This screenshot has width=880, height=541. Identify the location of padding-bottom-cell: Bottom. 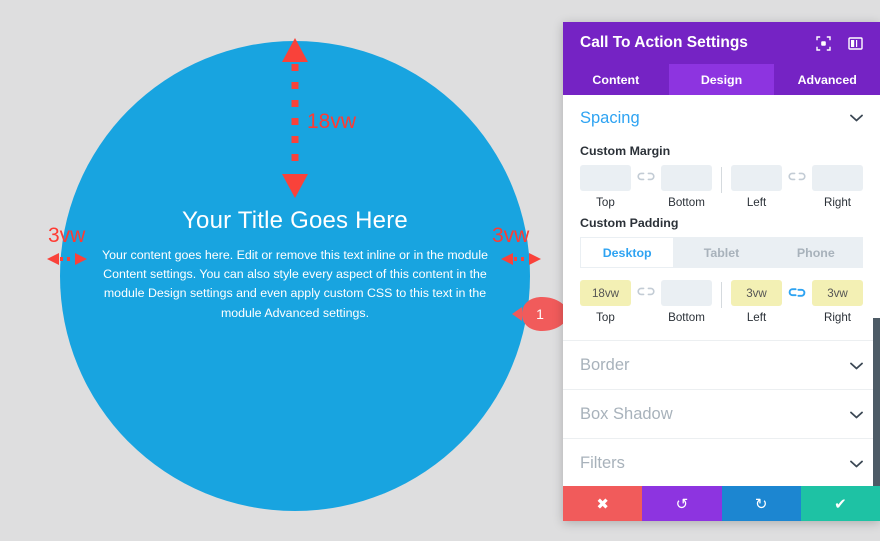
(686, 302).